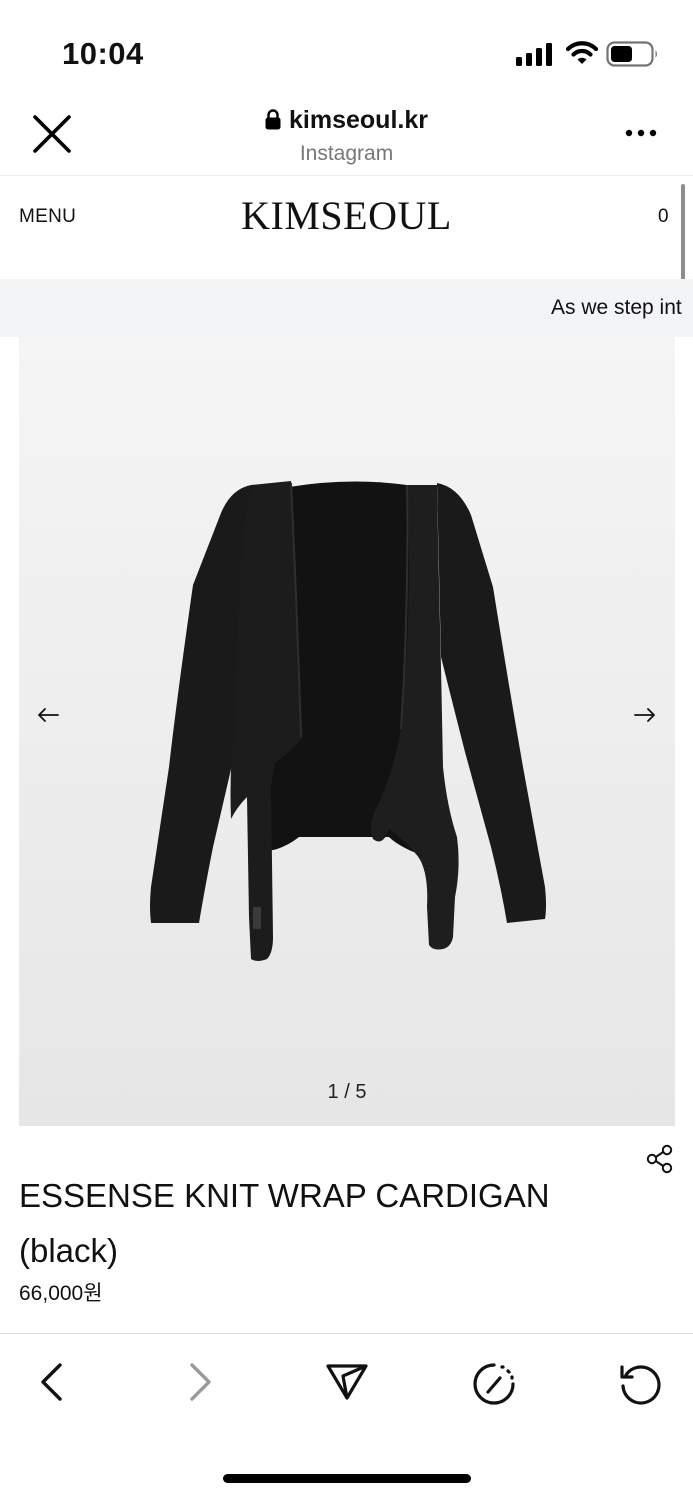 The height and width of the screenshot is (1500, 693). I want to click on forward-icon, so click(200, 1382).